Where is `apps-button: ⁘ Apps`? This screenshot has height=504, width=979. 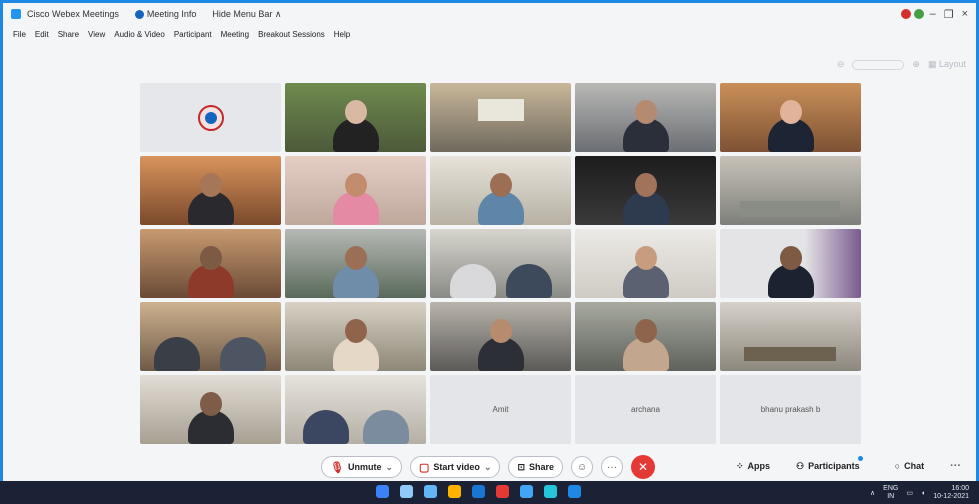
apps-button: ⁘ Apps is located at coordinates (753, 466).